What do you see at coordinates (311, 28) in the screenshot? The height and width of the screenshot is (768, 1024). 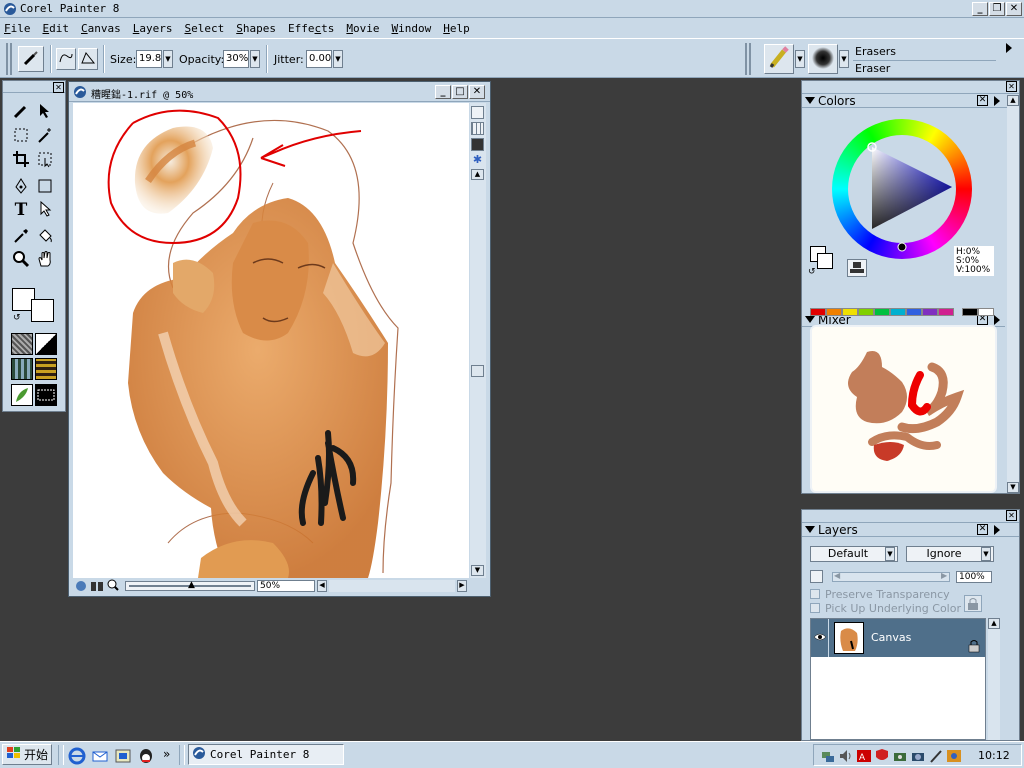 I see `menu-effects: Effects` at bounding box center [311, 28].